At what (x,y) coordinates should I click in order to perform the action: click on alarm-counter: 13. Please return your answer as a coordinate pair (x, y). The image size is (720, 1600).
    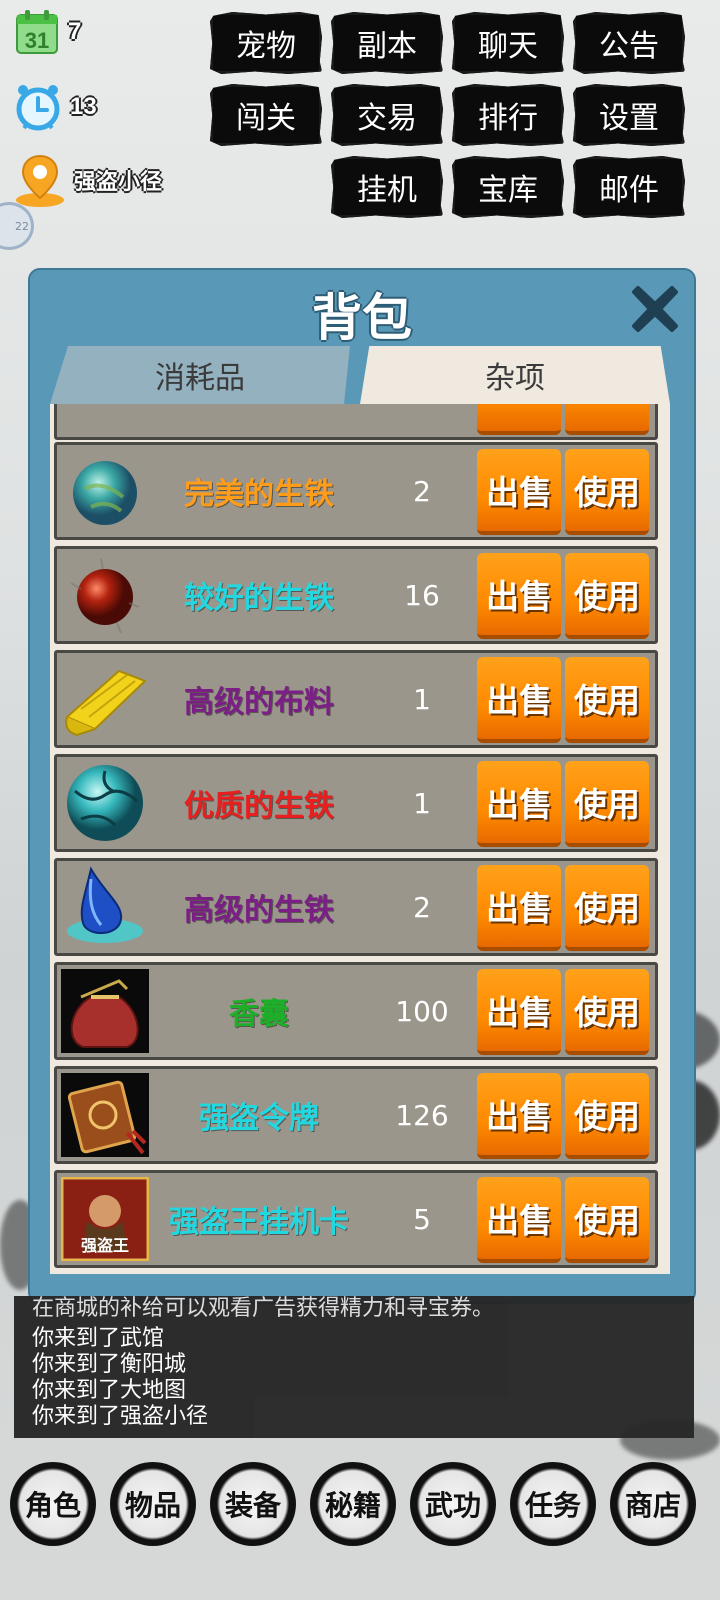
    Looking at the image, I should click on (55, 107).